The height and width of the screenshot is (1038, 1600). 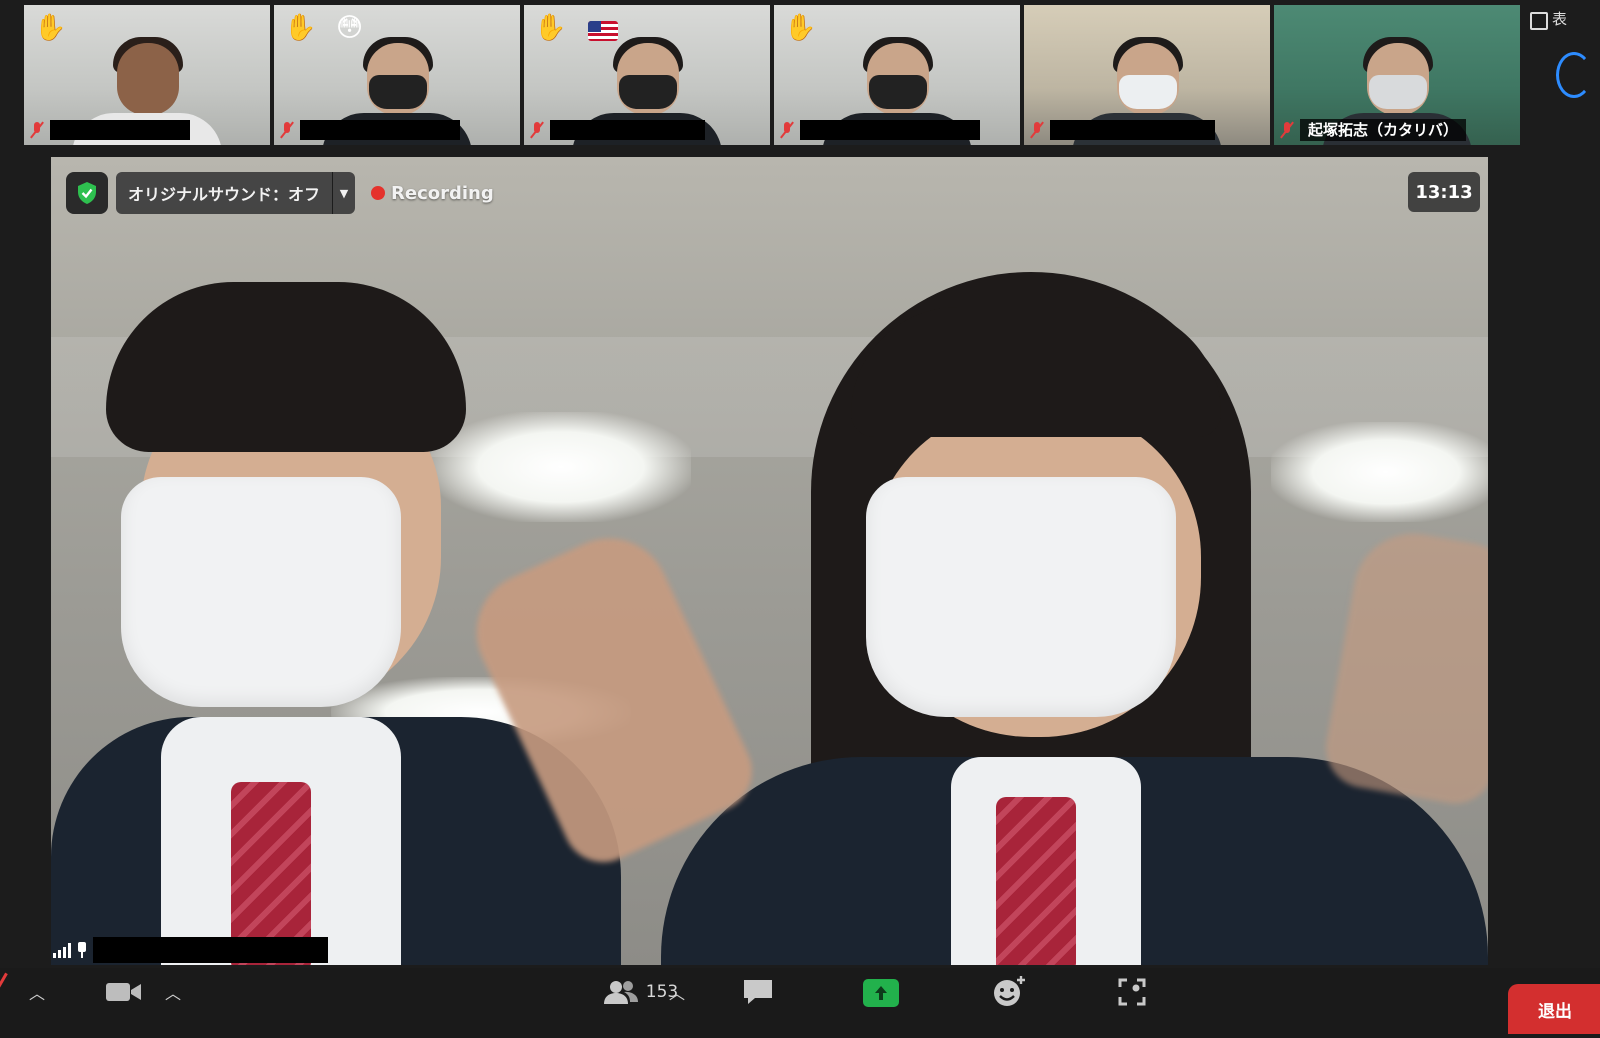 What do you see at coordinates (677, 992) in the screenshot?
I see `participants-chevron-up-icon: ︿` at bounding box center [677, 992].